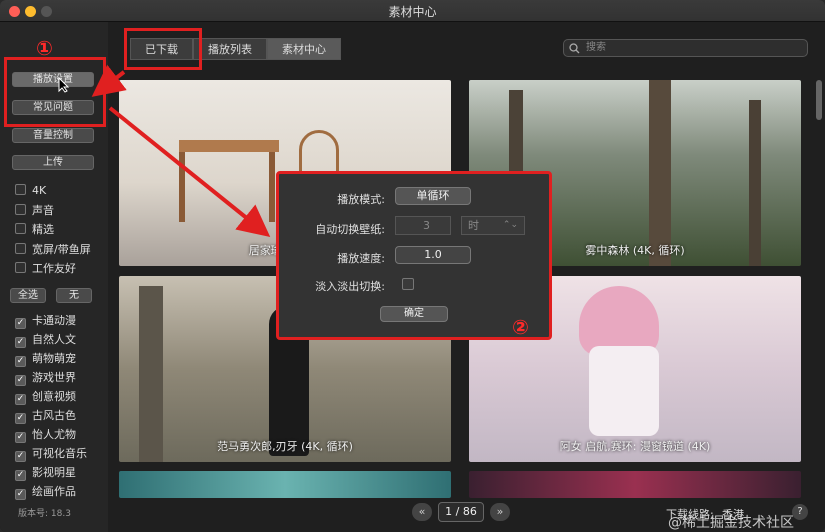  Describe the element at coordinates (44, 48) in the screenshot. I see `annotation-number-one: ①` at that location.